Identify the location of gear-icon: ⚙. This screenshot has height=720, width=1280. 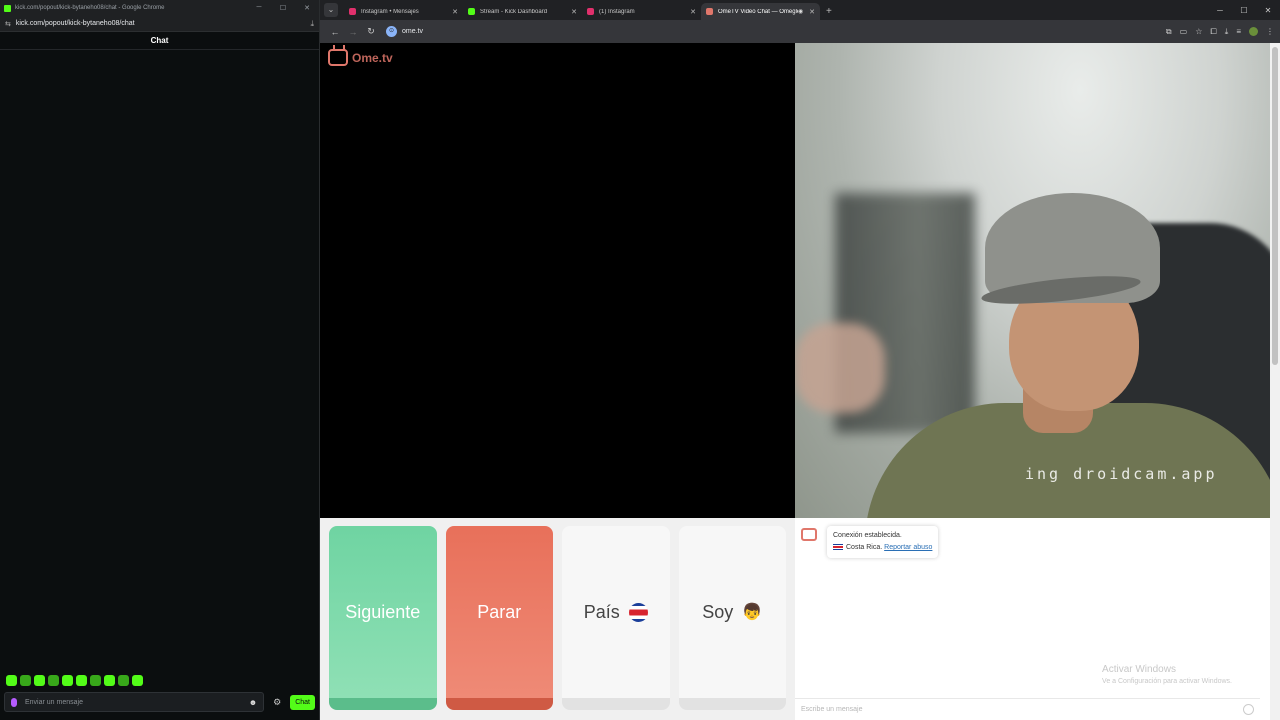
(277, 702).